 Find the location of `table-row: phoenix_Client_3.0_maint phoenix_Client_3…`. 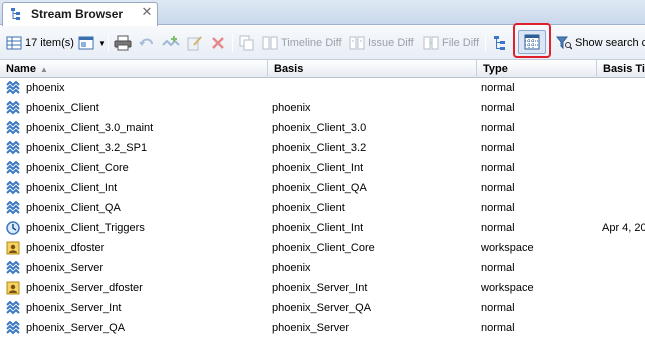

table-row: phoenix_Client_3.0_maint phoenix_Client_3… is located at coordinates (322, 128).